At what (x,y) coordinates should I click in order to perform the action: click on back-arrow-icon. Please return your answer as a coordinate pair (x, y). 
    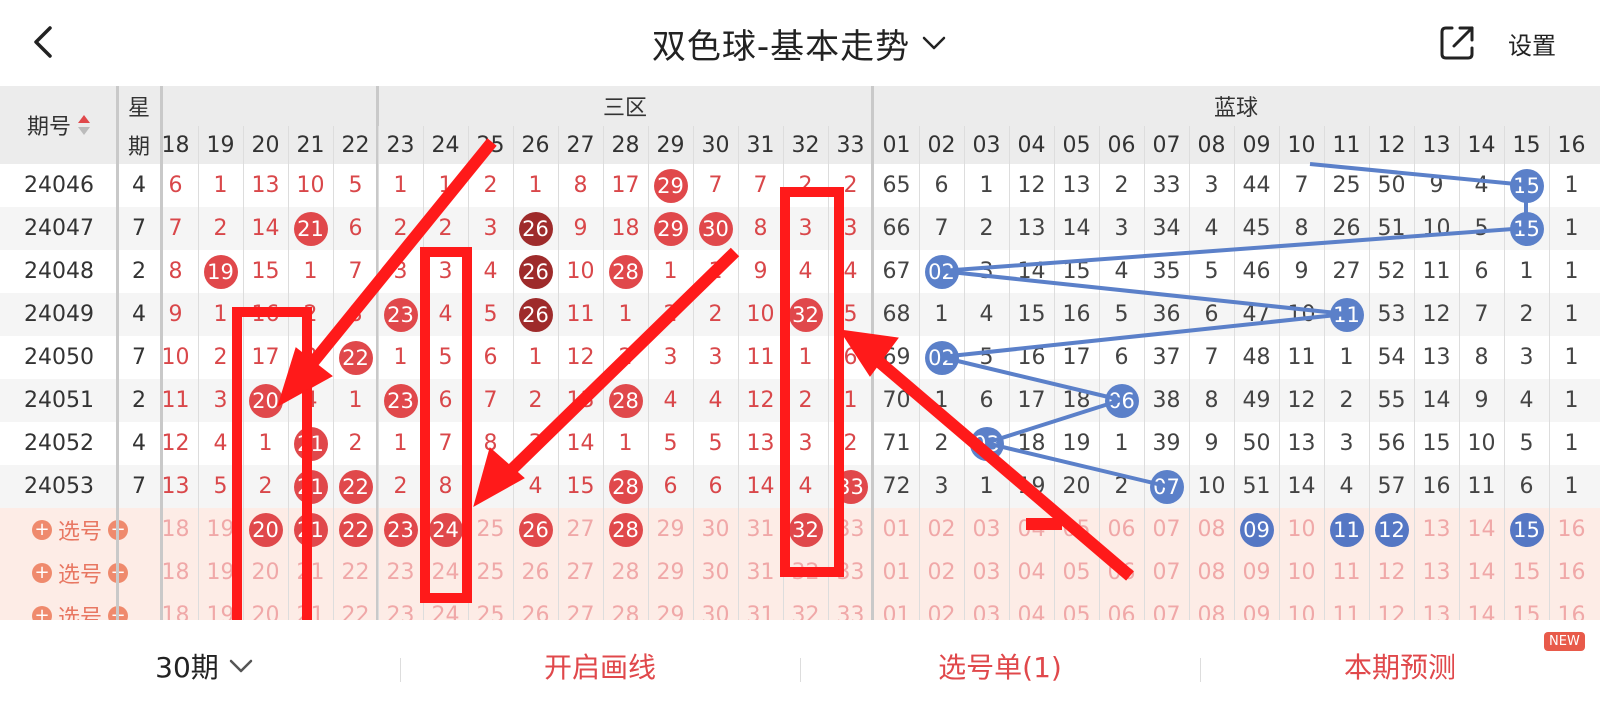
    Looking at the image, I should click on (44, 42).